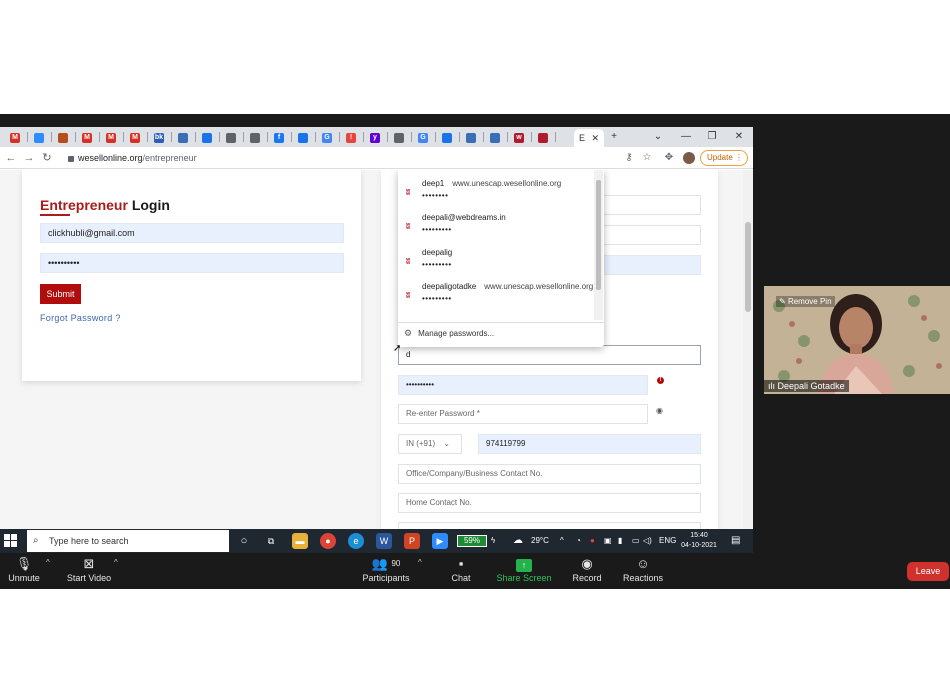 This screenshot has height=700, width=950. What do you see at coordinates (720, 157) in the screenshot?
I see `update-label: Update` at bounding box center [720, 157].